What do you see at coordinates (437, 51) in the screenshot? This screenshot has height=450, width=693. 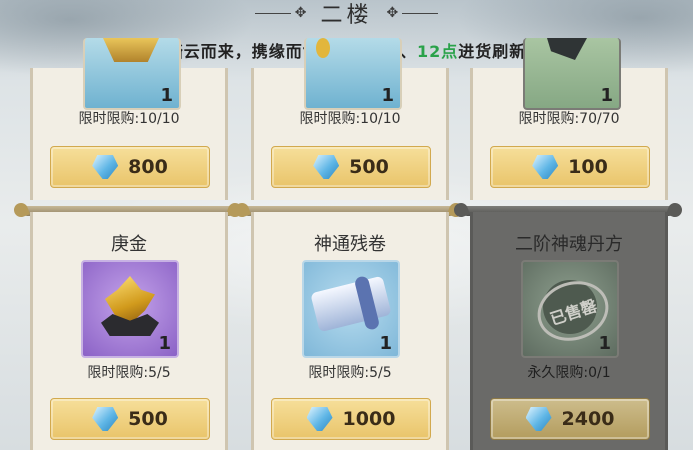 I see `refresh-time-2: 12点` at bounding box center [437, 51].